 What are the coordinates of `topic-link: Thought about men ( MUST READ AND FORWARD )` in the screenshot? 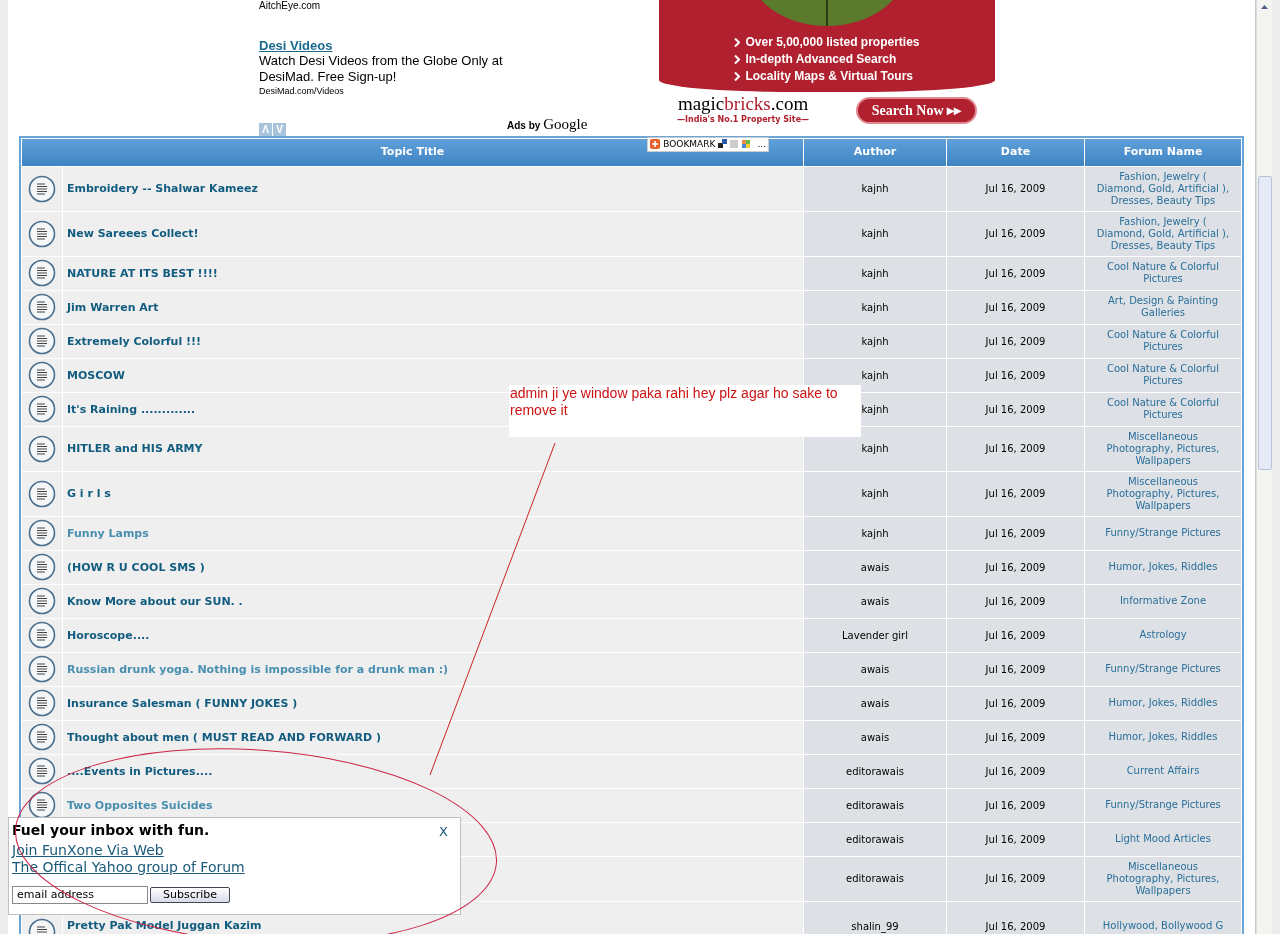 It's located at (224, 737).